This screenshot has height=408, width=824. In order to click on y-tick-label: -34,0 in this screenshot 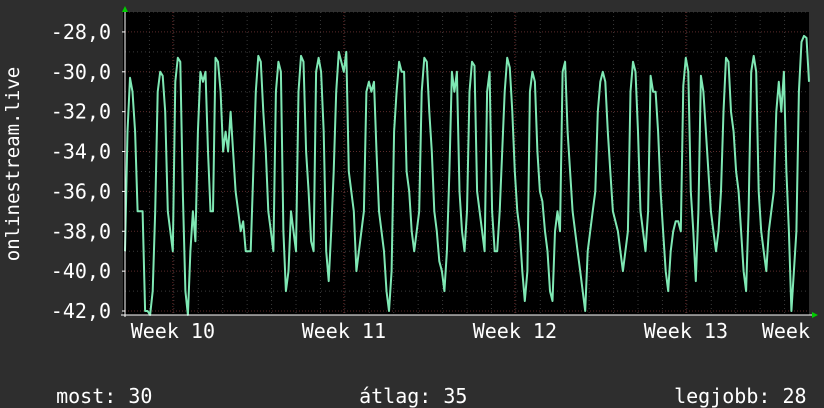, I will do `click(81, 152)`.